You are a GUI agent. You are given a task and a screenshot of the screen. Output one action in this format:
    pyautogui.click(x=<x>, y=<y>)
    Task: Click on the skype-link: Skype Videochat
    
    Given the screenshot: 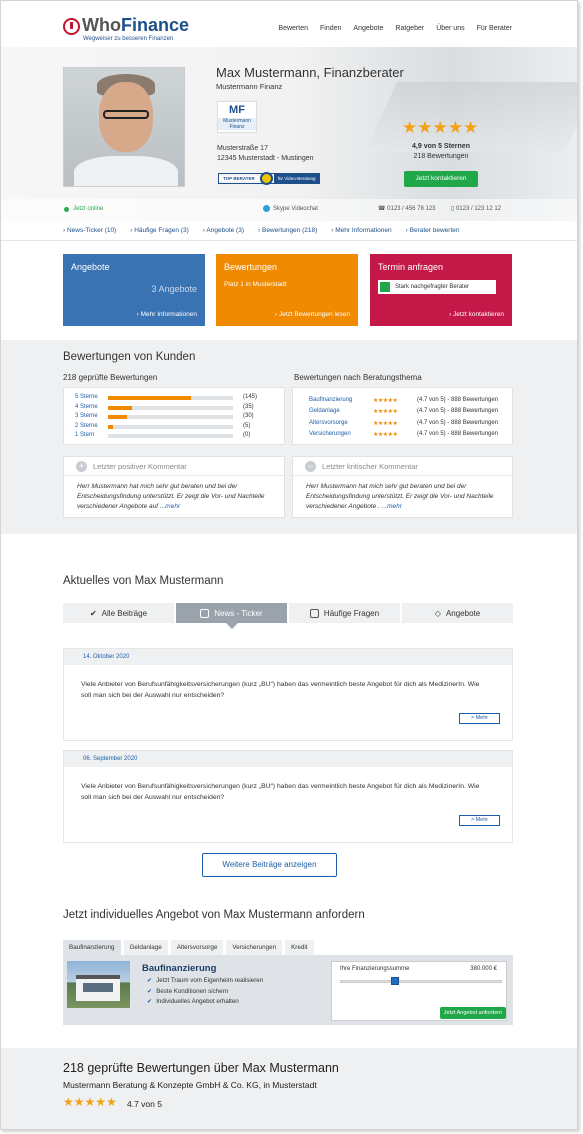 What is the action you would take?
    pyautogui.click(x=290, y=208)
    